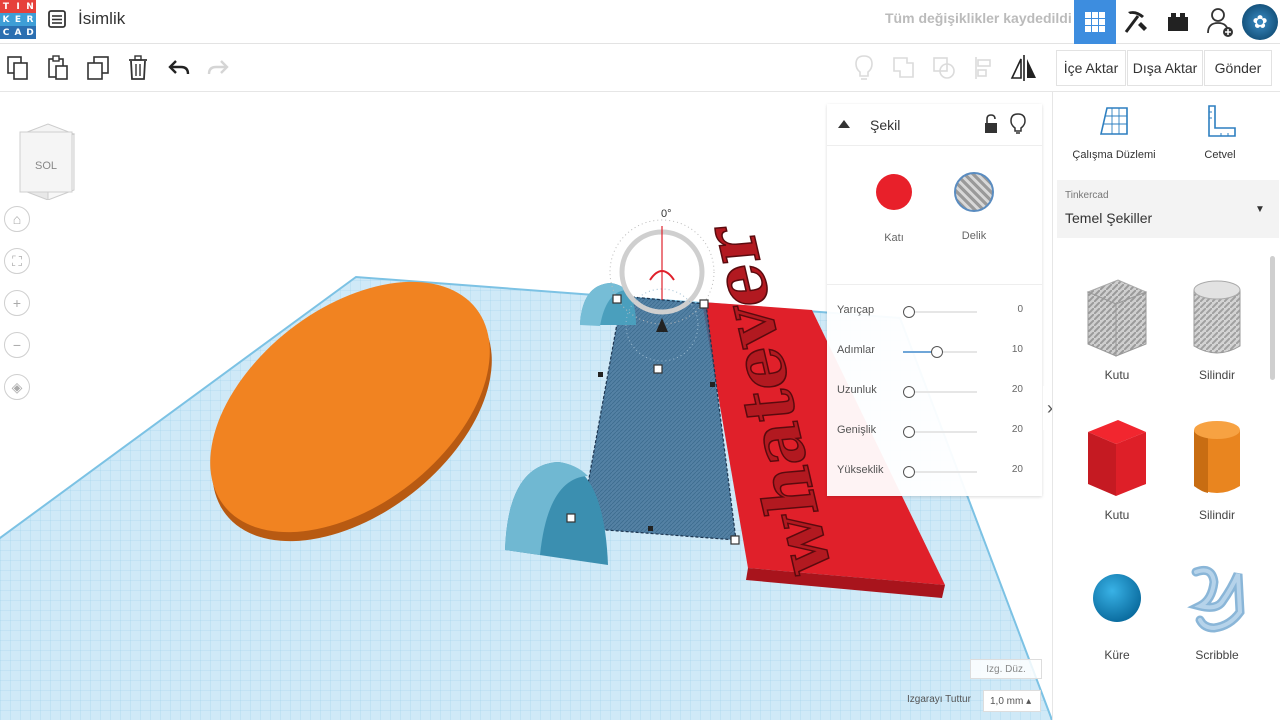  I want to click on radius-slider, so click(909, 312).